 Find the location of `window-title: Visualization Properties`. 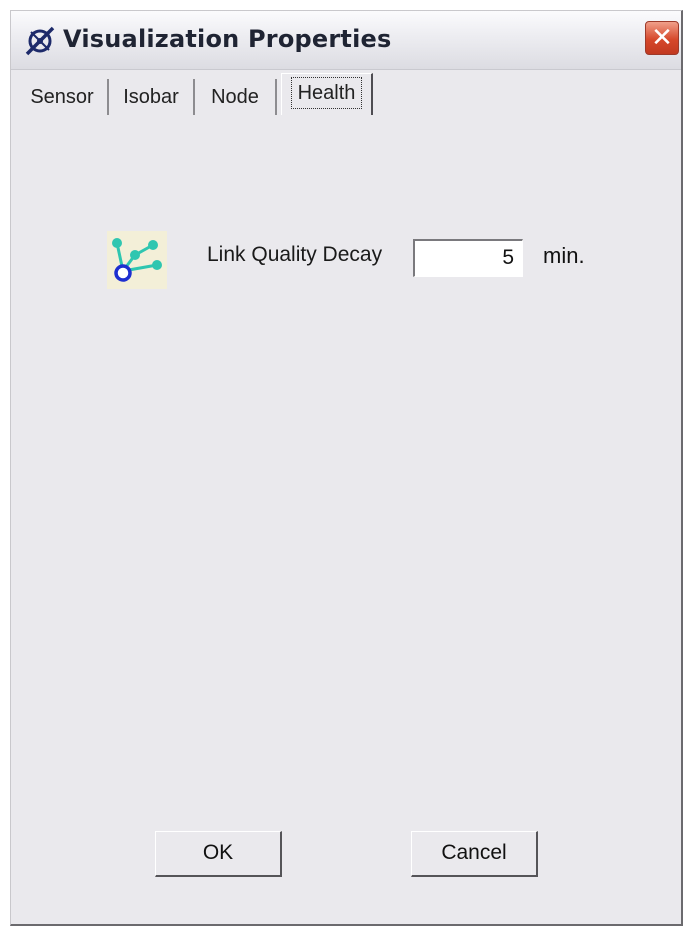

window-title: Visualization Properties is located at coordinates (227, 39).